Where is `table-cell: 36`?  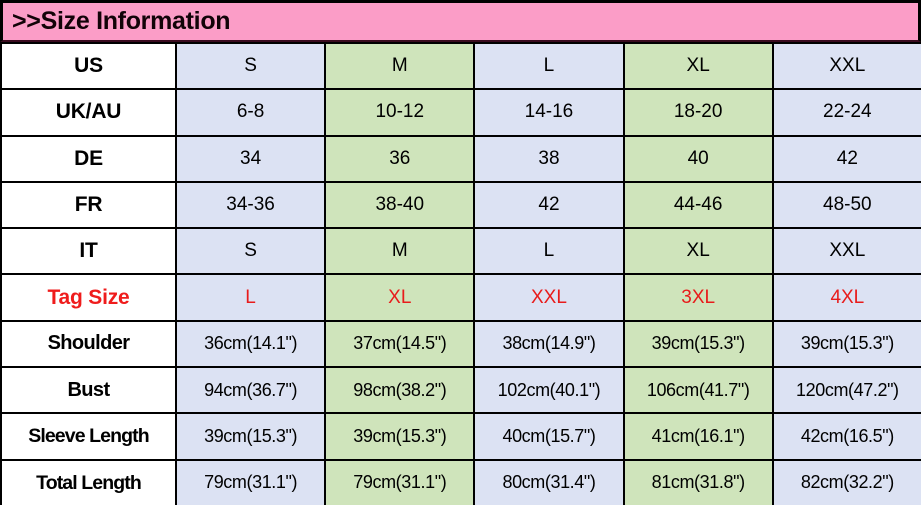 table-cell: 36 is located at coordinates (400, 158).